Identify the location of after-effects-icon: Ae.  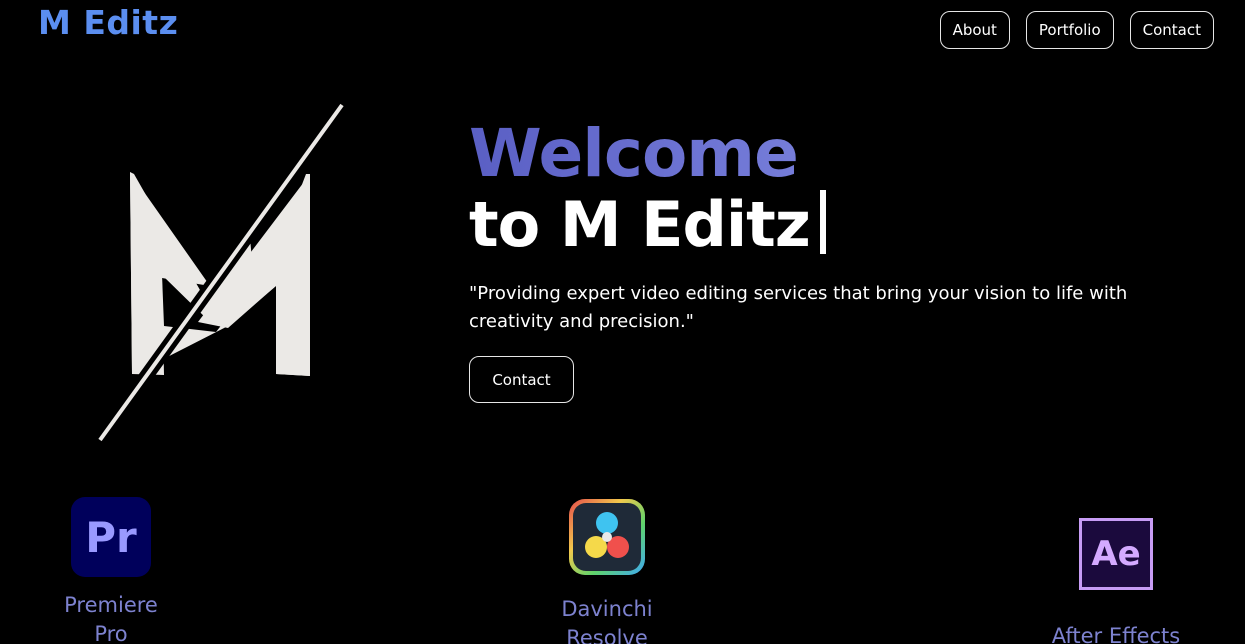
(1116, 554).